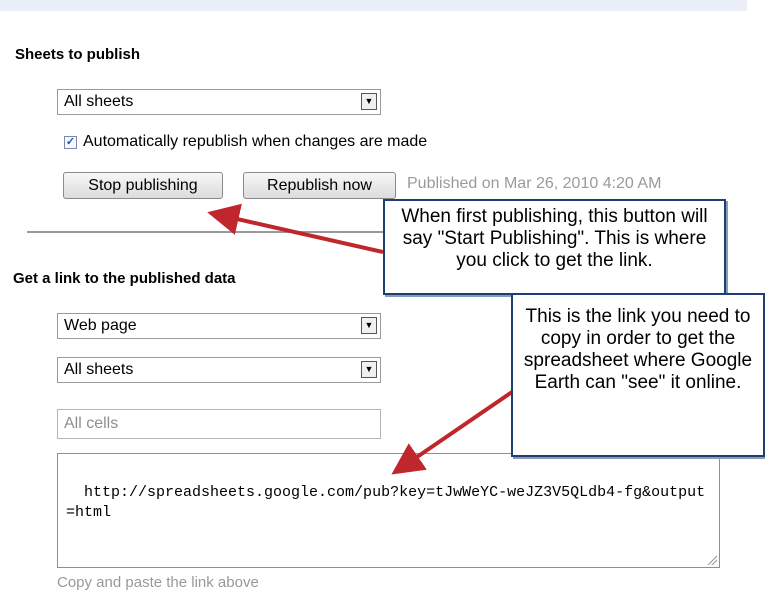 This screenshot has height=592, width=765. Describe the element at coordinates (712, 560) in the screenshot. I see `resize-grip-icon` at that location.